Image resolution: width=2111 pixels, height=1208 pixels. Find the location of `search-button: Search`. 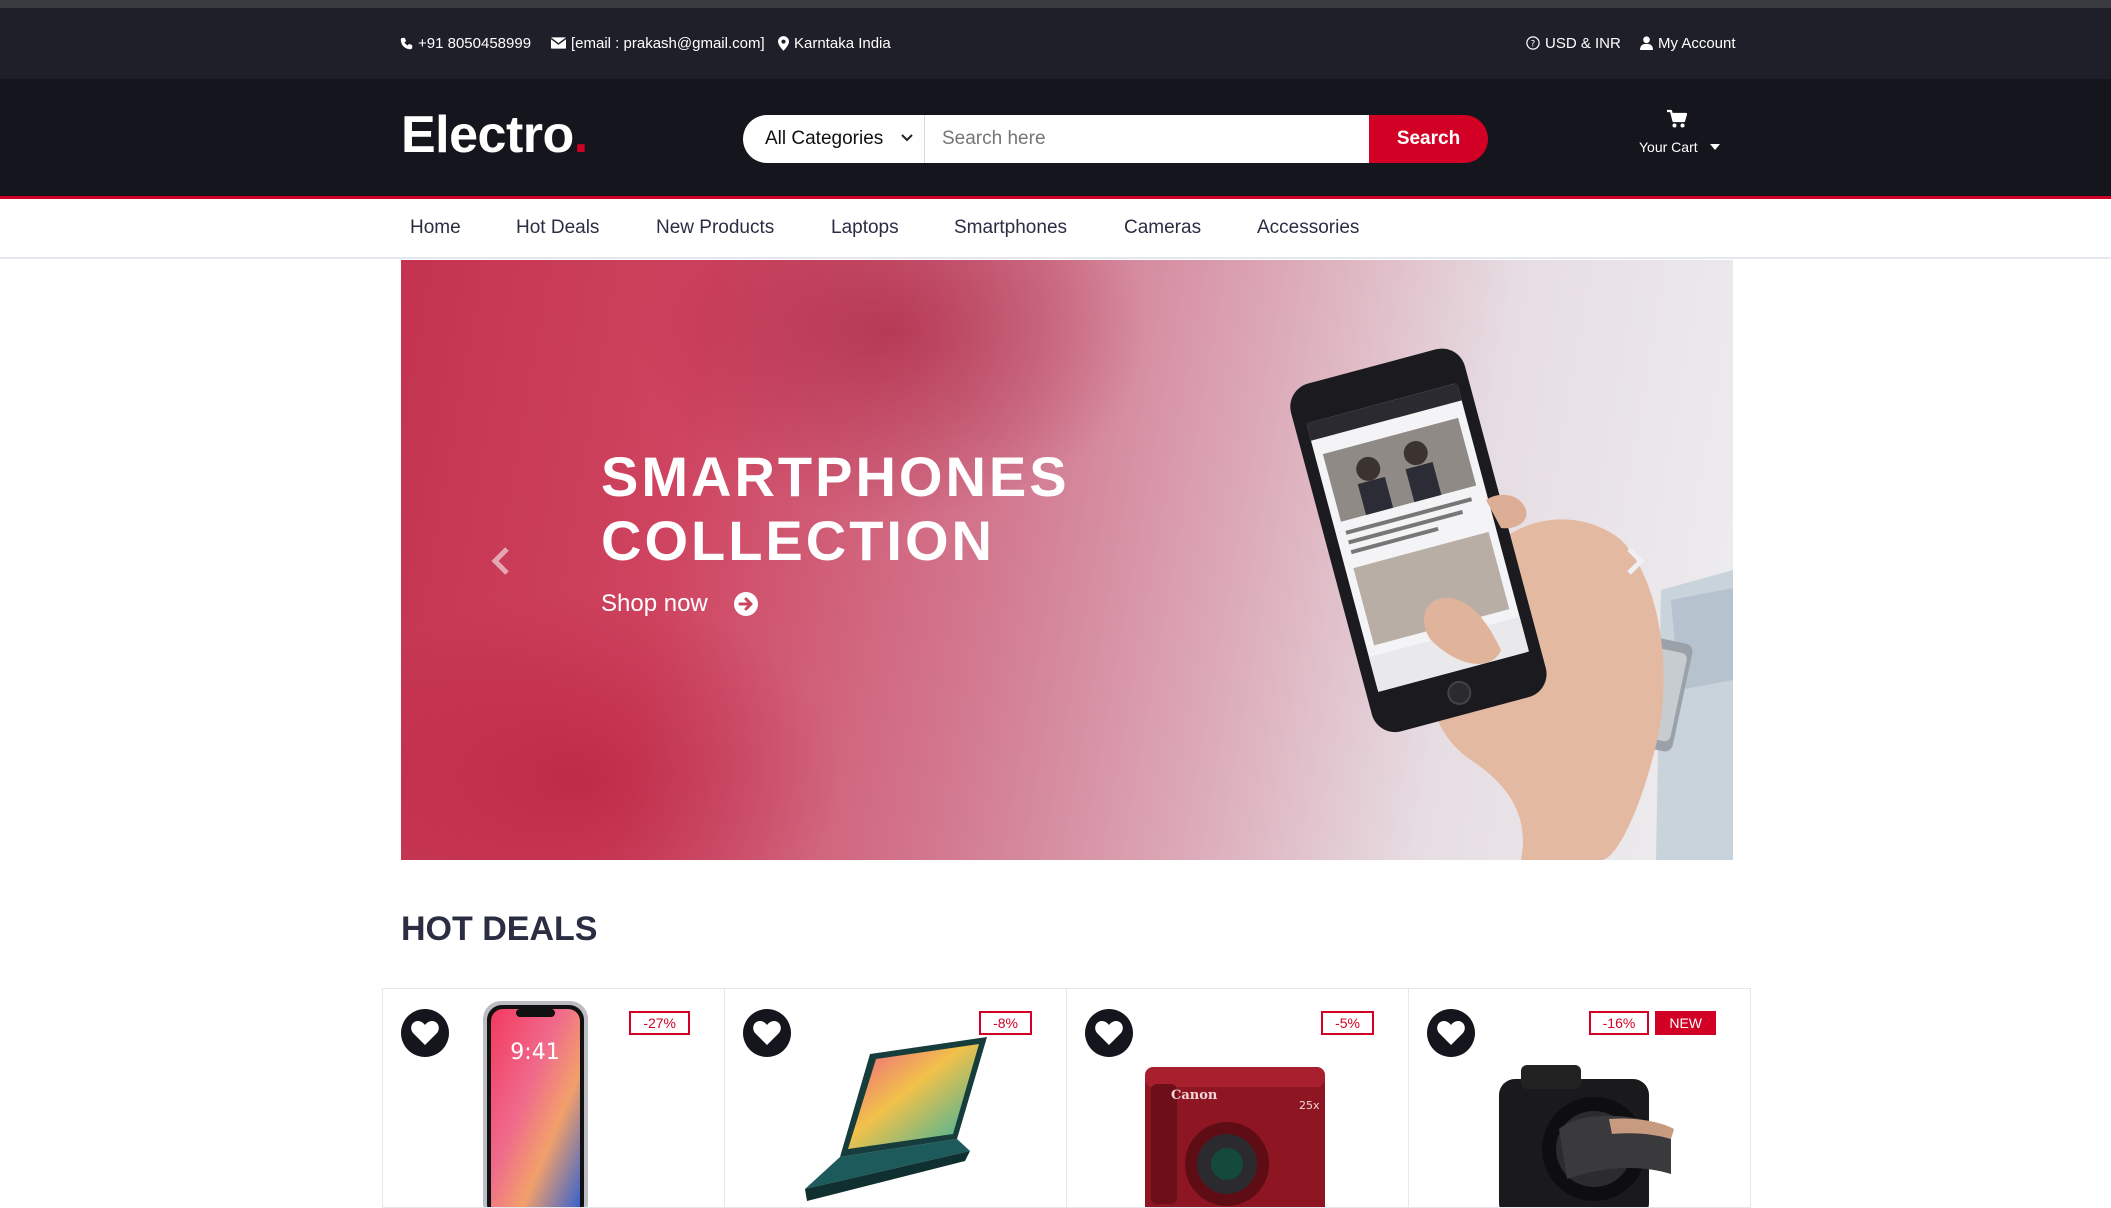

search-button: Search is located at coordinates (1428, 139).